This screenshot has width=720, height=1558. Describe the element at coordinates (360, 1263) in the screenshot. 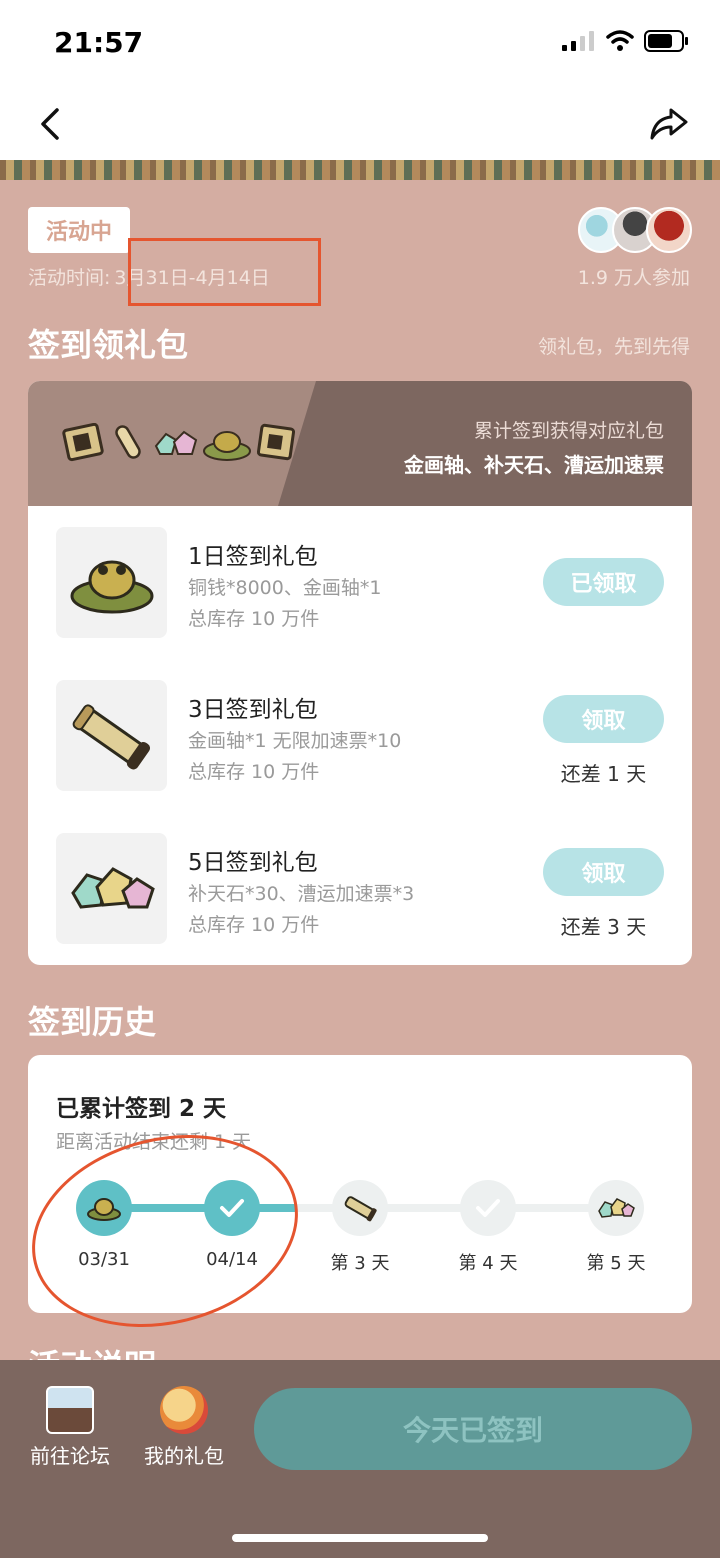

I see `day-label: 第 3 天` at that location.